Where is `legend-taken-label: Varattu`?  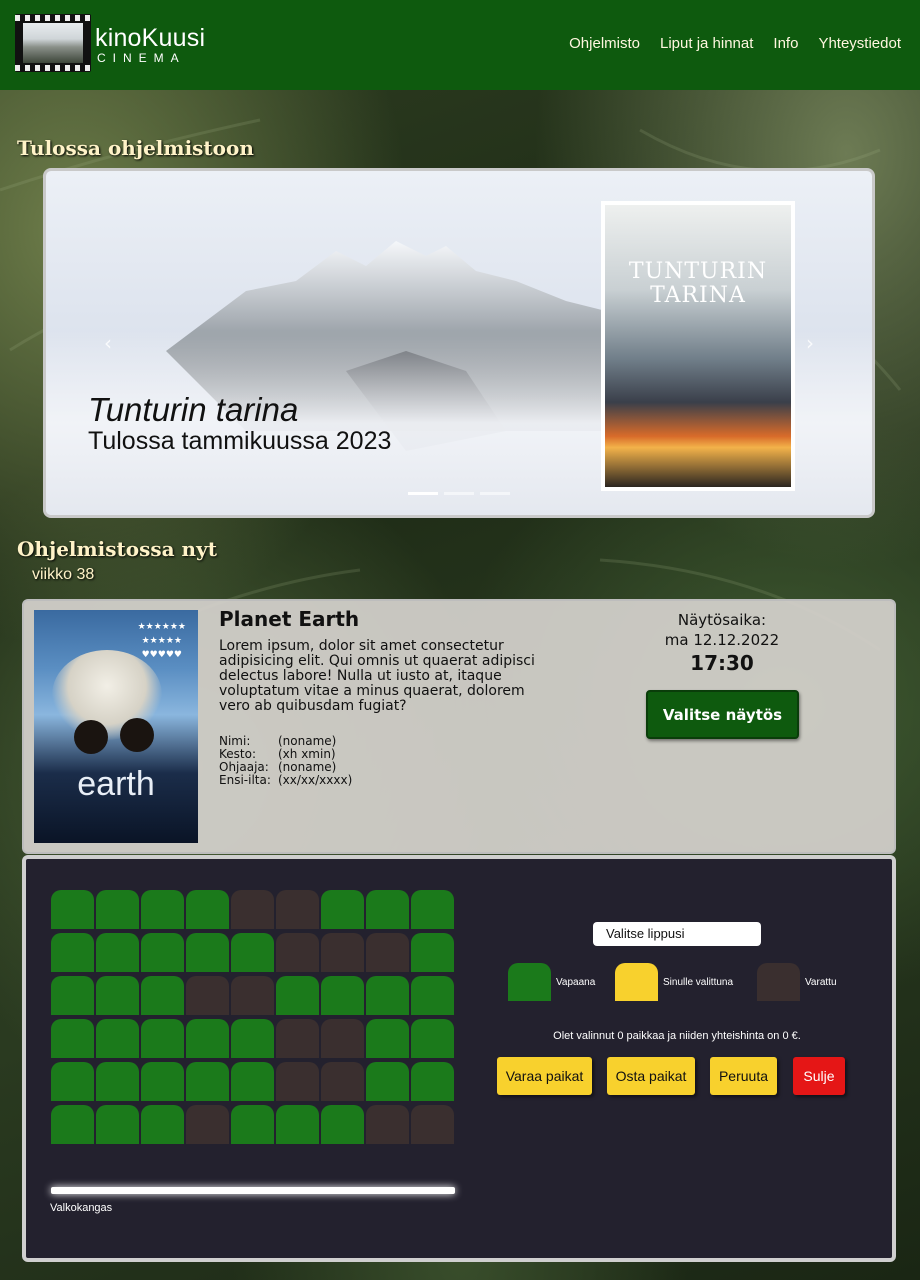 legend-taken-label: Varattu is located at coordinates (821, 982).